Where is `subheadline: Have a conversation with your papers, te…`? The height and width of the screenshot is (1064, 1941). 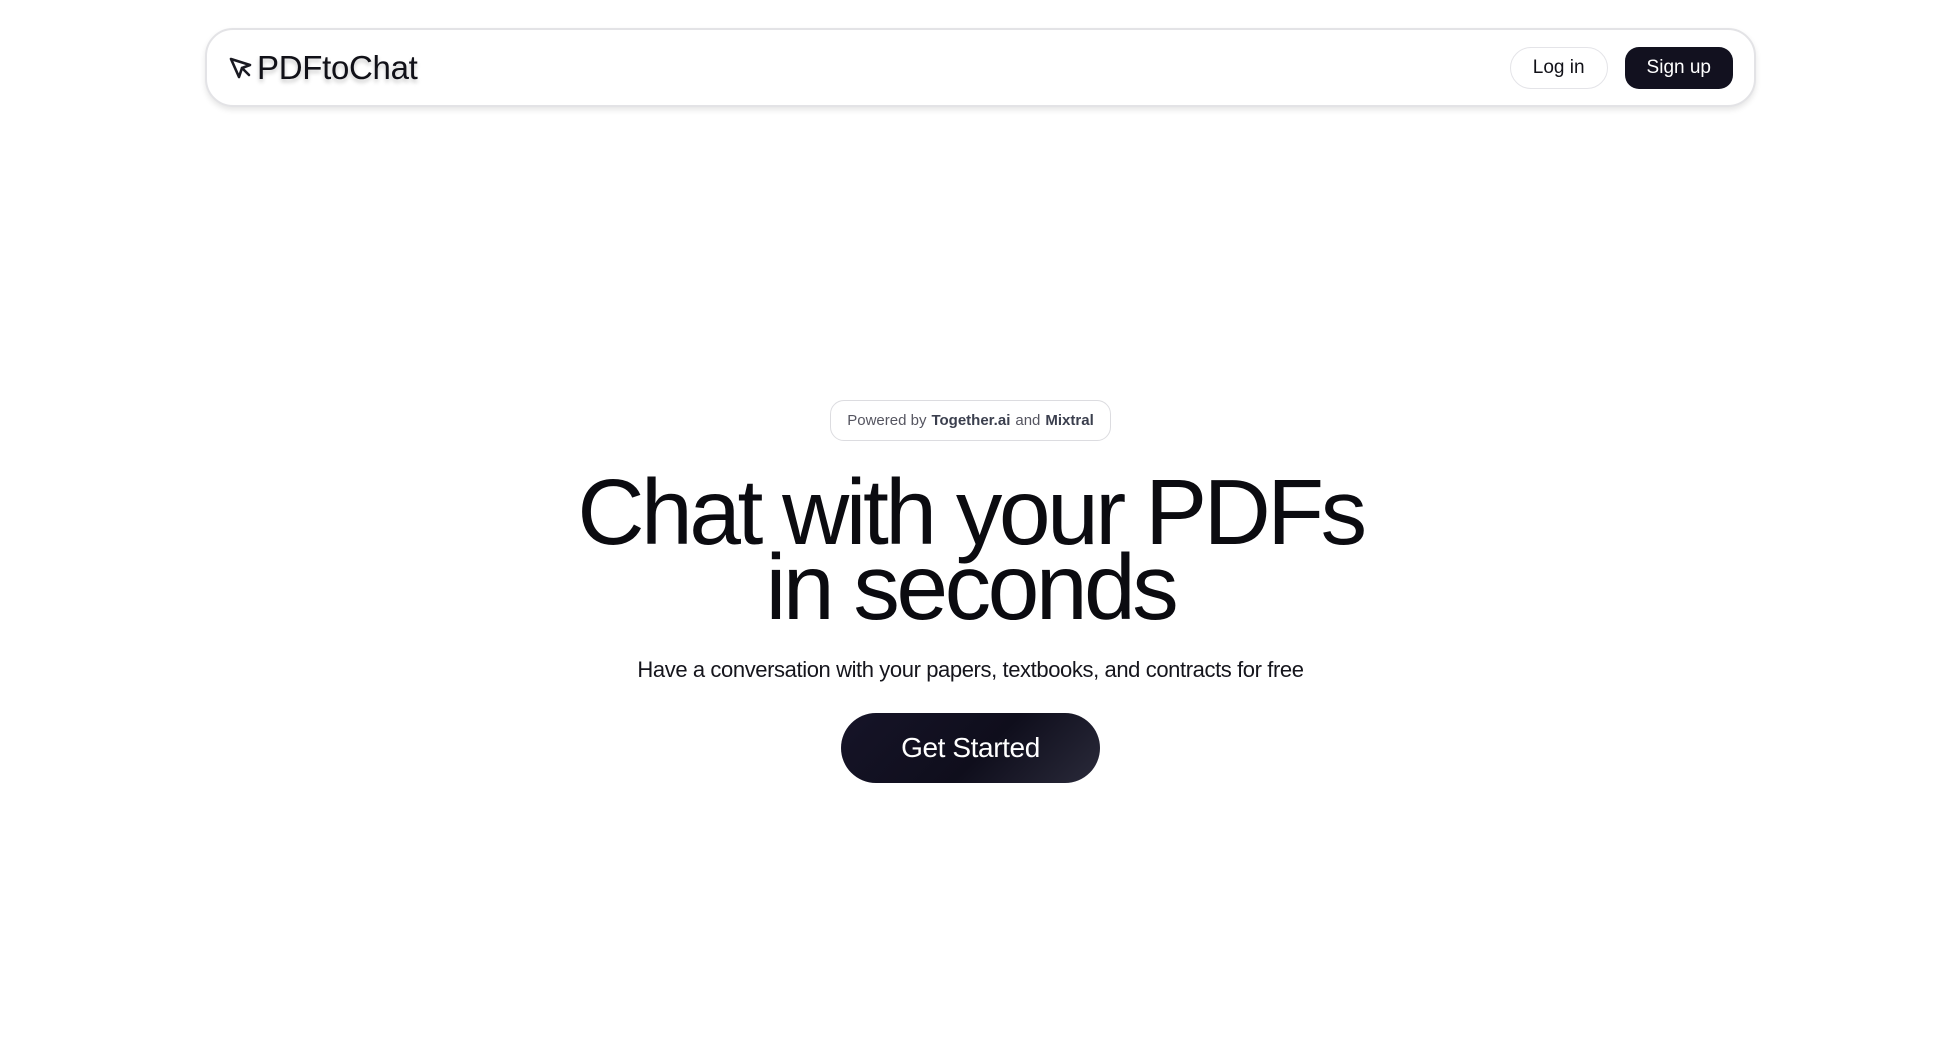
subheadline: Have a conversation with your papers, te… is located at coordinates (970, 669).